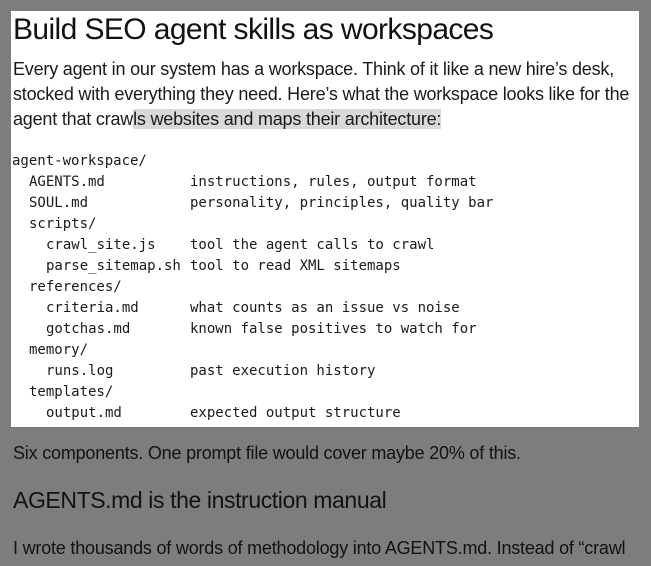  What do you see at coordinates (200, 500) in the screenshot?
I see `section-heading: AGENTS.md is the instruction manual` at bounding box center [200, 500].